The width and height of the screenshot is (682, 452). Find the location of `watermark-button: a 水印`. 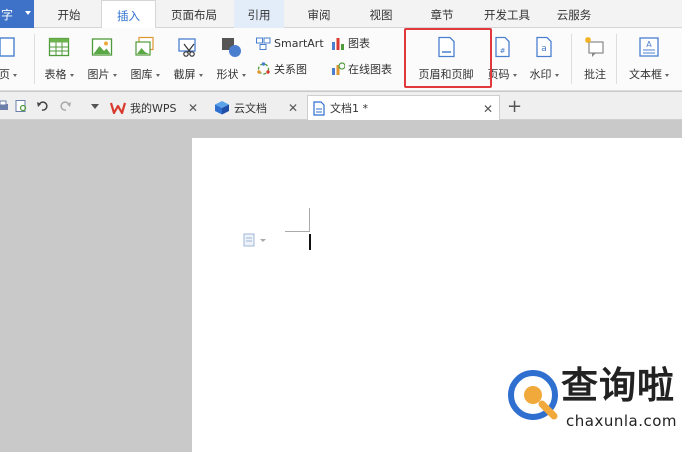

watermark-button: a 水印 is located at coordinates (544, 59).